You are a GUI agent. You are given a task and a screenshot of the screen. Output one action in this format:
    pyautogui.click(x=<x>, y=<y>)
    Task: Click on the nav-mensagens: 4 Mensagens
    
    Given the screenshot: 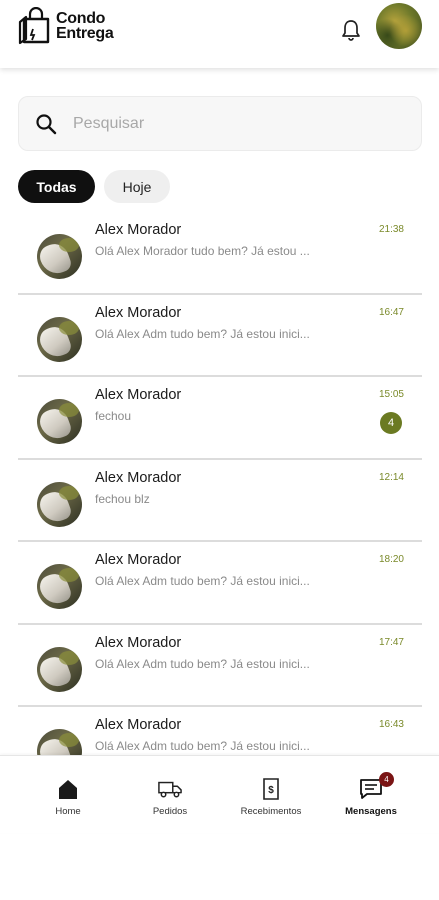 What is the action you would take?
    pyautogui.click(x=371, y=795)
    